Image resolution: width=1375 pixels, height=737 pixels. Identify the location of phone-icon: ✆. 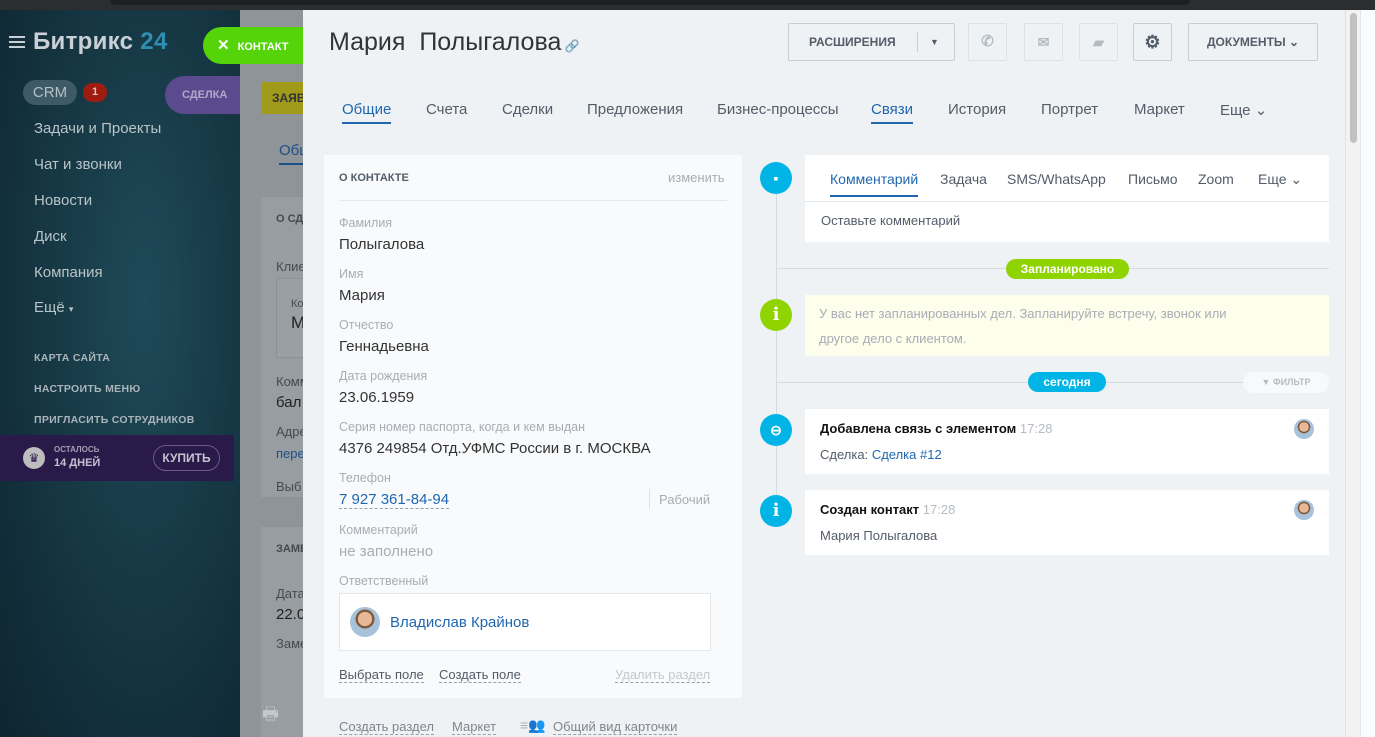
(987, 42).